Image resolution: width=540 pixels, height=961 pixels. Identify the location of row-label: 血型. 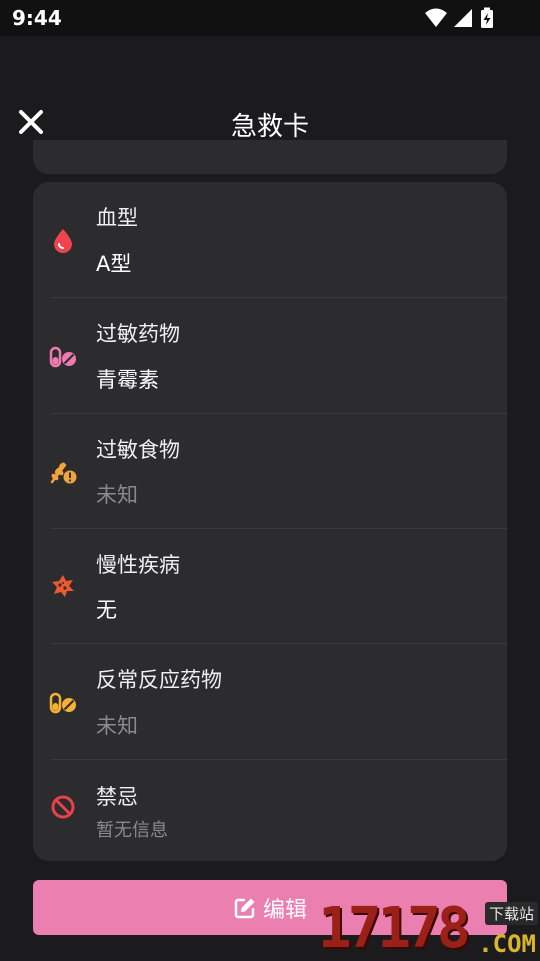
(117, 218).